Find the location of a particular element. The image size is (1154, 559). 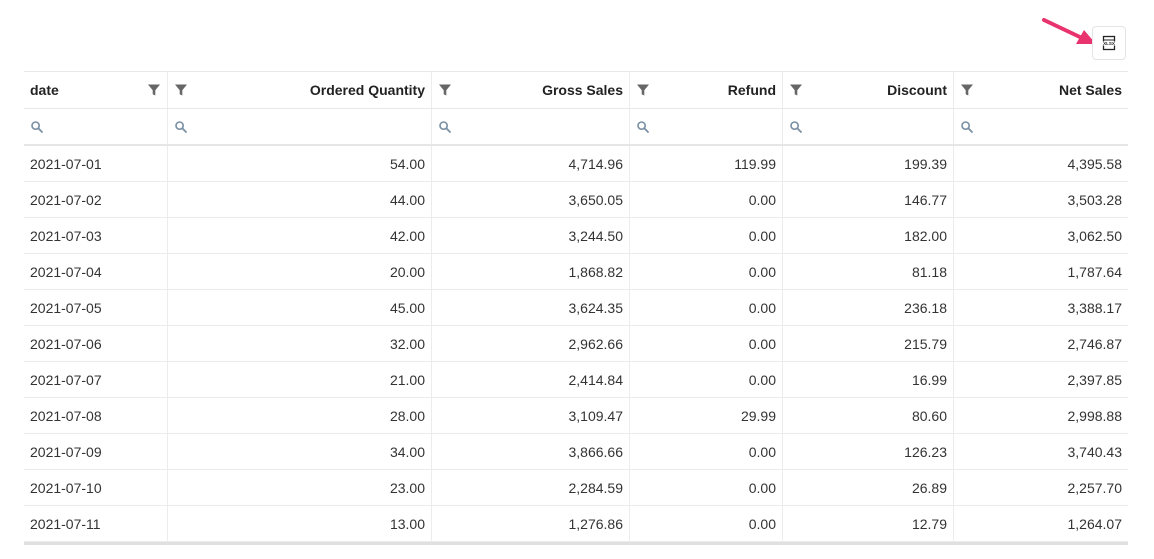

cell-discount: 12.79 is located at coordinates (868, 523).